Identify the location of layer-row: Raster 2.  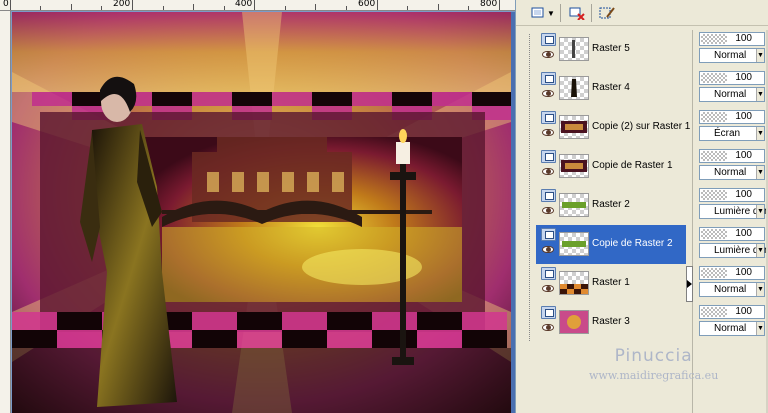
(611, 205).